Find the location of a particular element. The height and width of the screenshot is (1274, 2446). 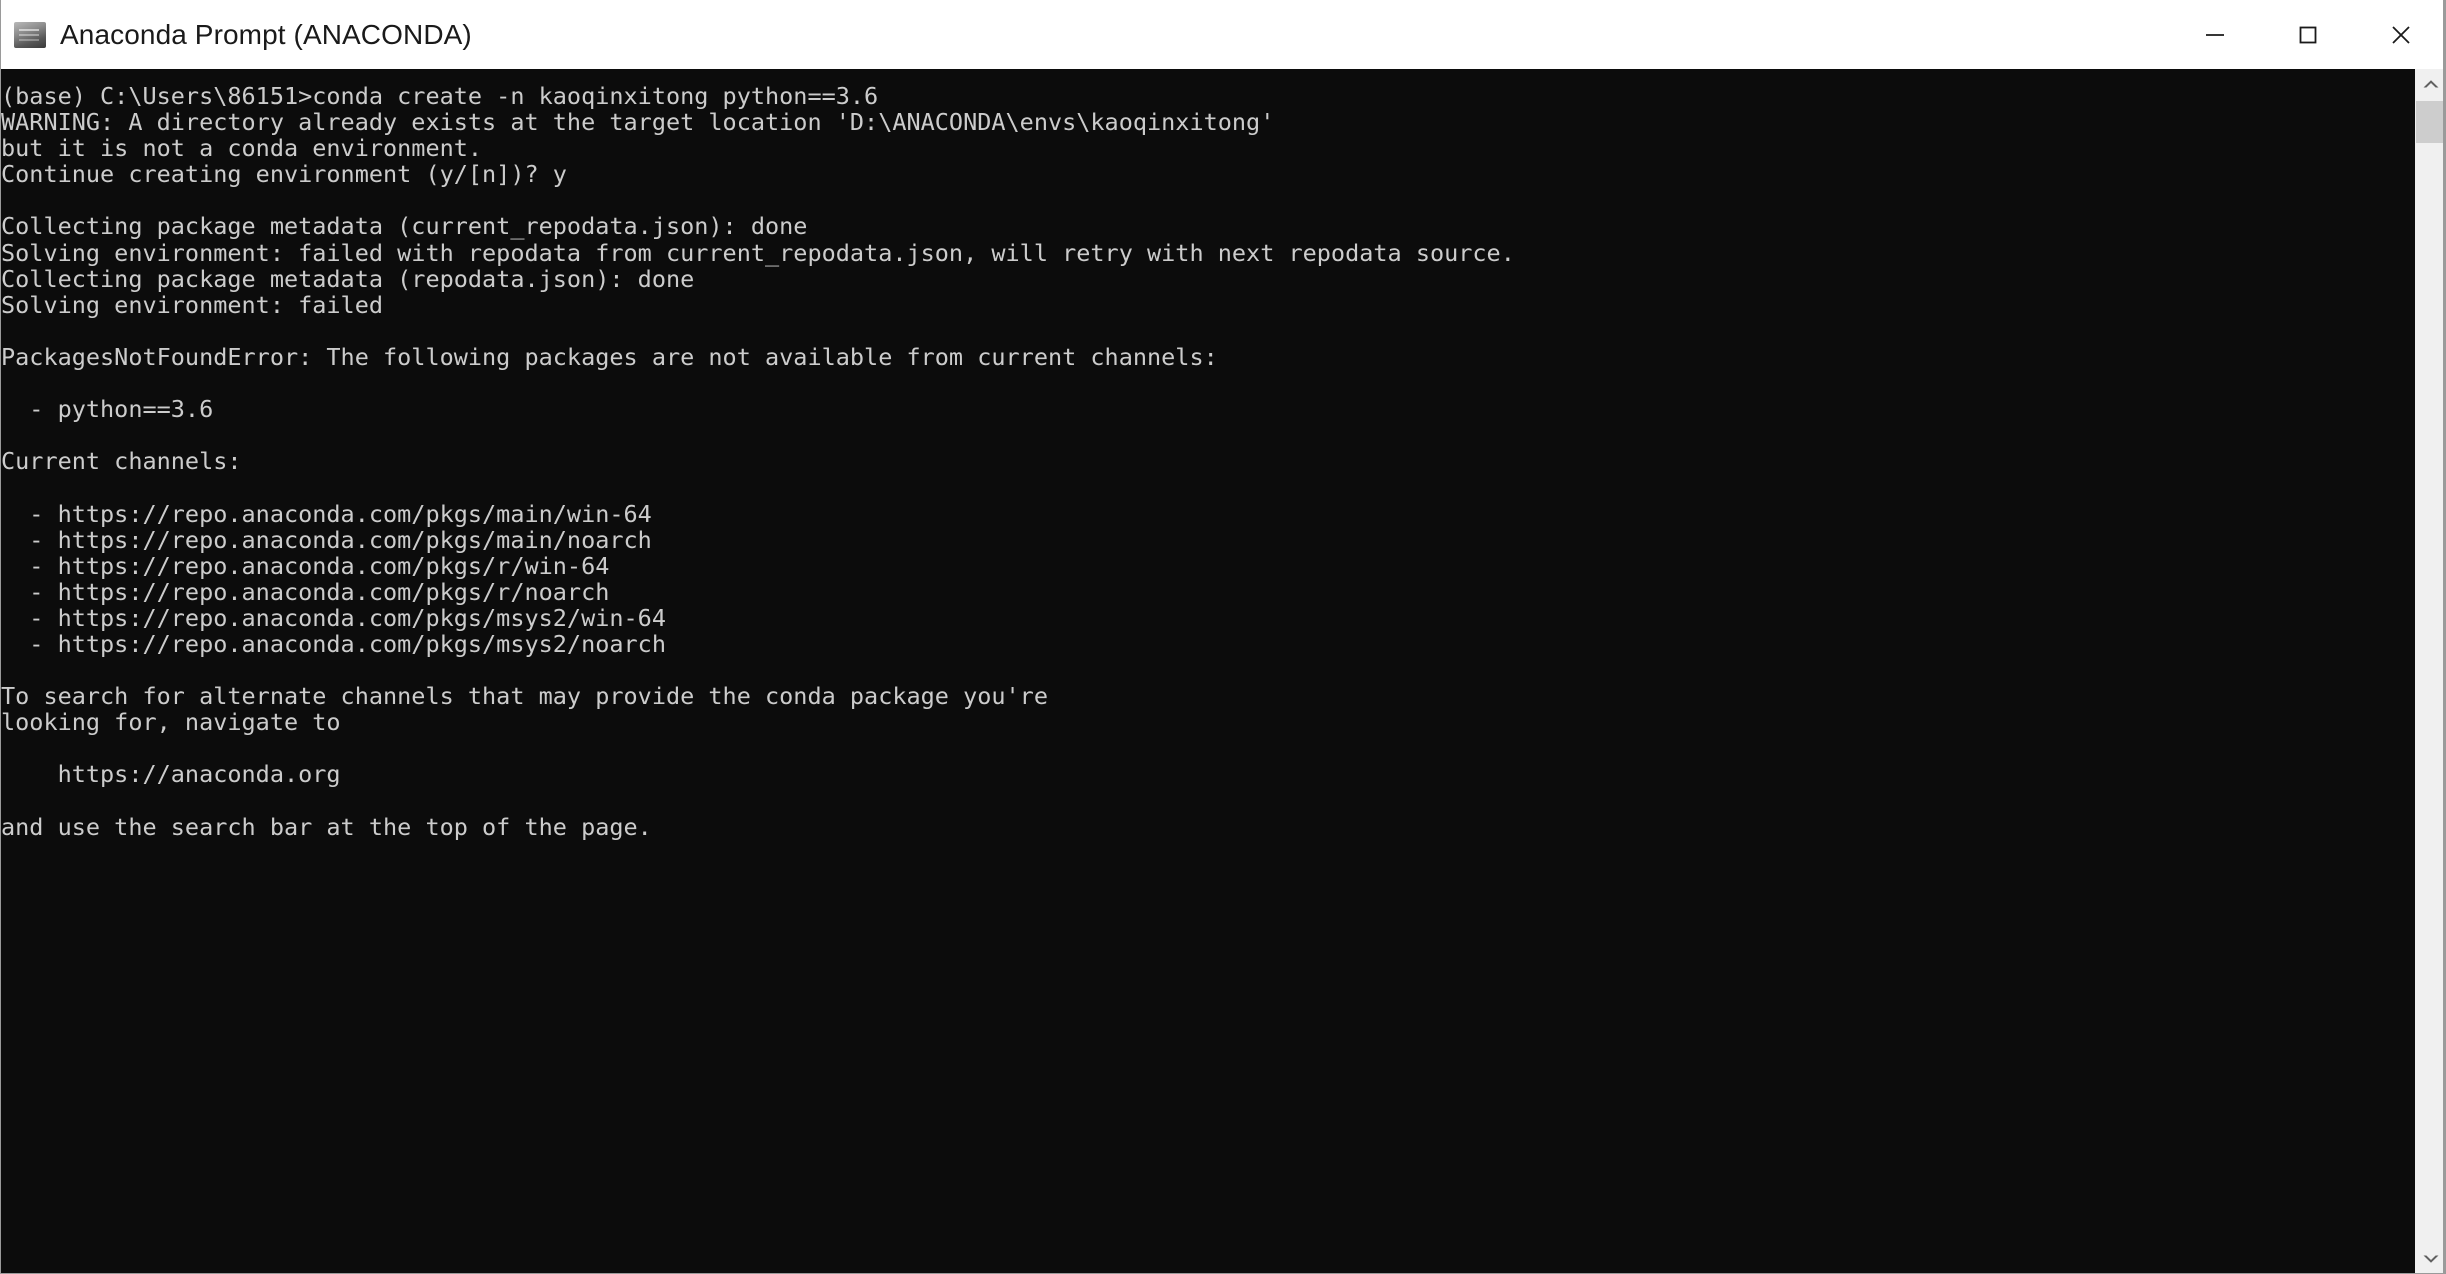

close-icon is located at coordinates (2400, 34).